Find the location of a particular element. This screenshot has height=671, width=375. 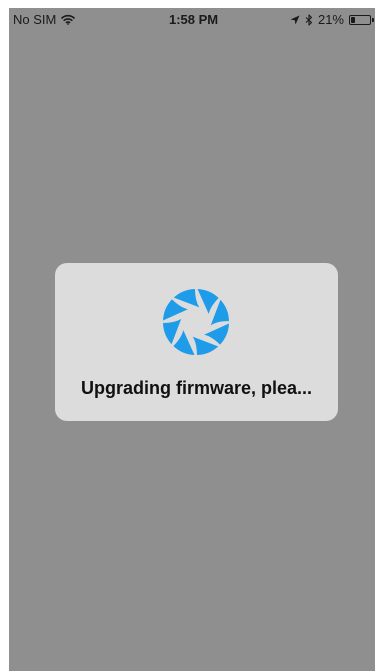

loading-spinner-icon is located at coordinates (196, 322).